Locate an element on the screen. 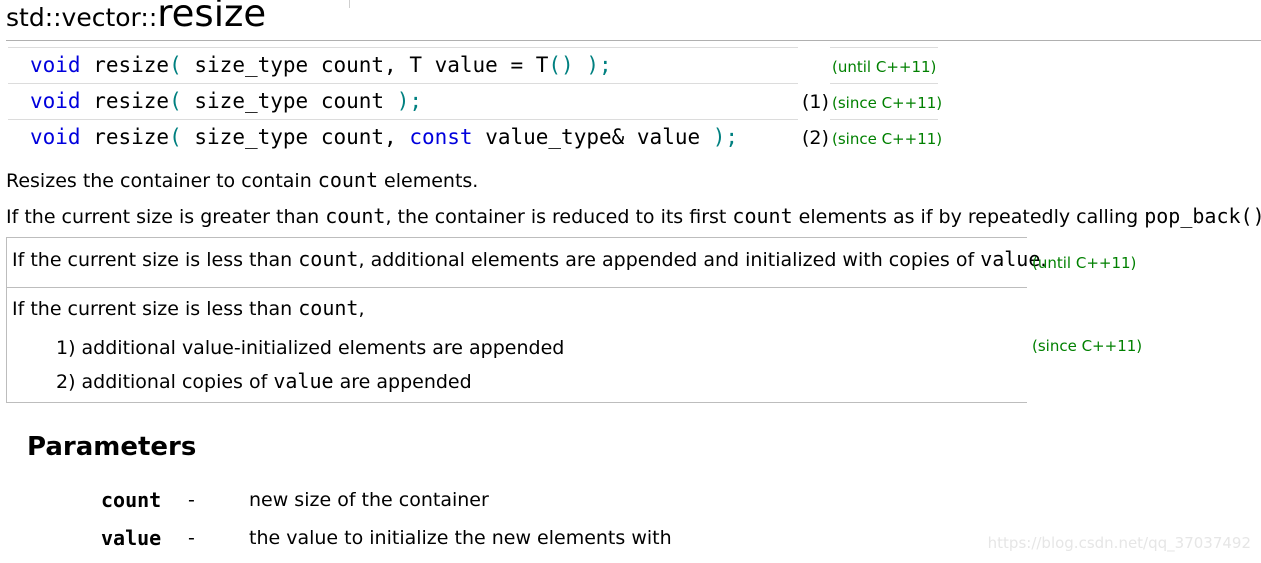 This screenshot has width=1261, height=563. declaration-2: void resize( size_type count ); is located at coordinates (226, 101).